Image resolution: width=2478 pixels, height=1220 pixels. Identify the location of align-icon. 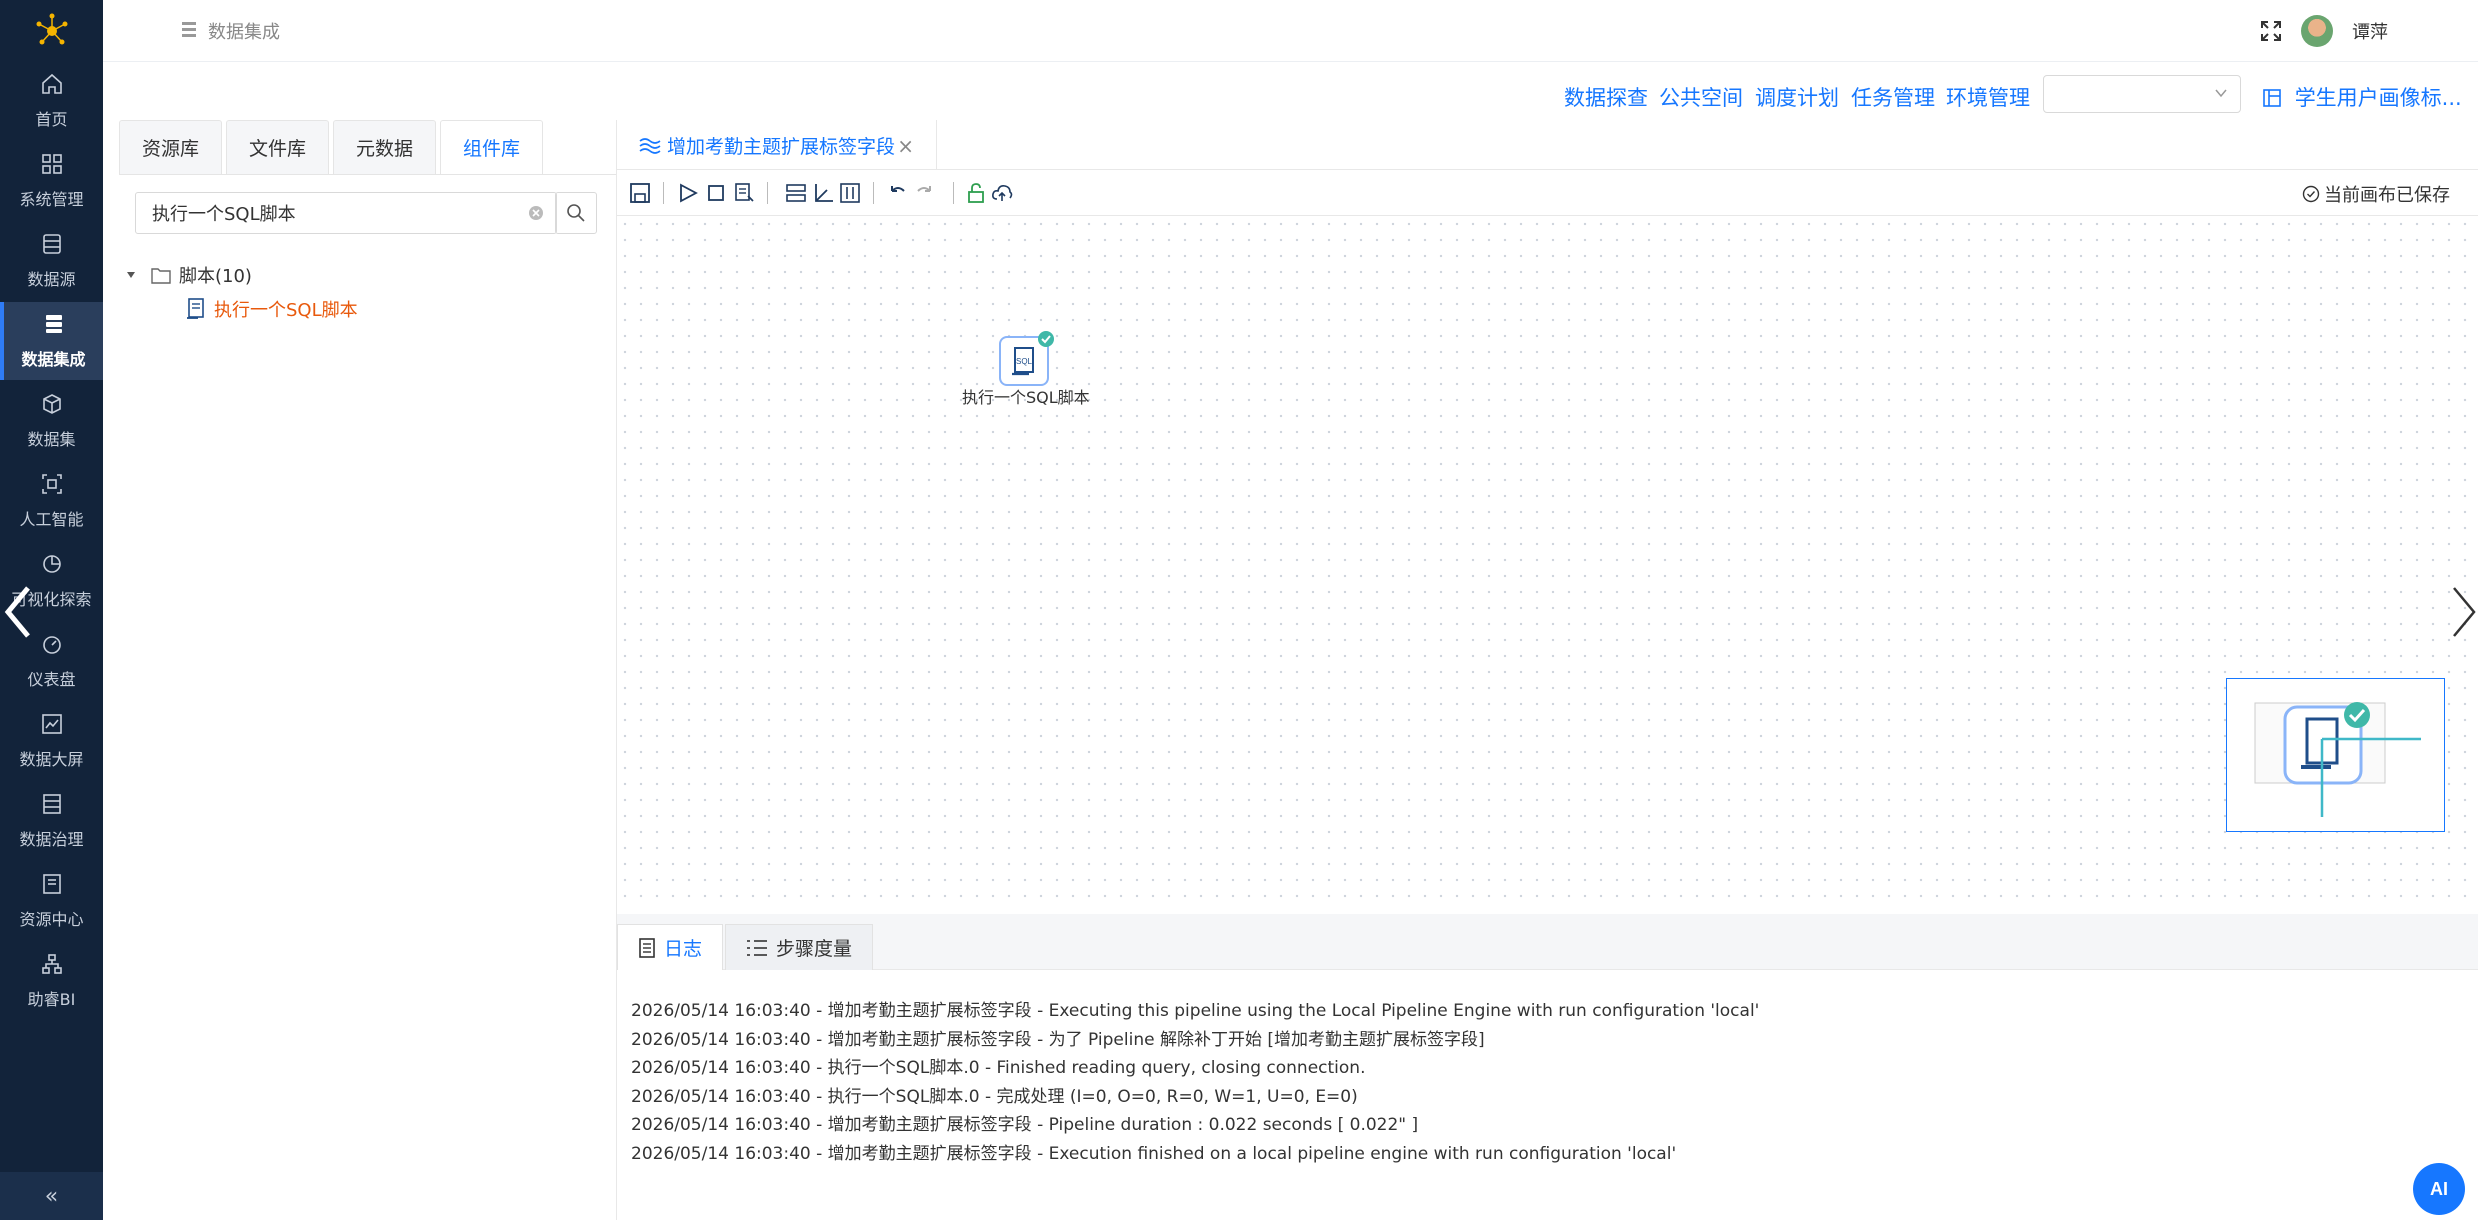
(796, 193).